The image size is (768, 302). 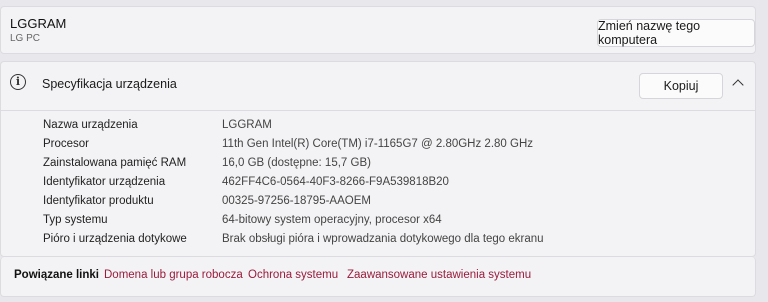 I want to click on info-icon: i, so click(x=18, y=82).